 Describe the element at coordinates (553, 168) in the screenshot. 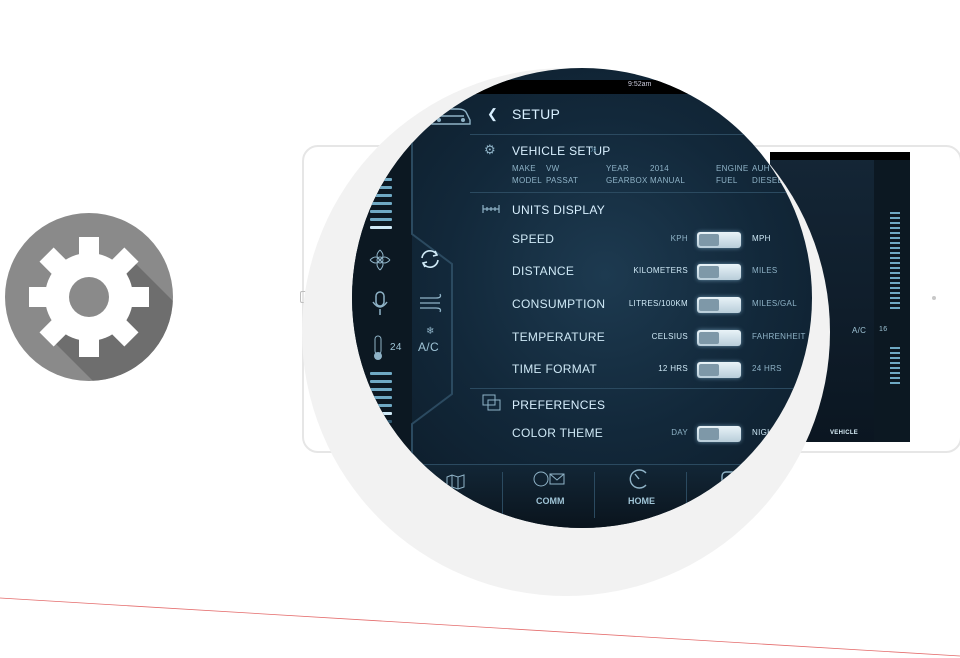

I see `make-value: VW` at that location.